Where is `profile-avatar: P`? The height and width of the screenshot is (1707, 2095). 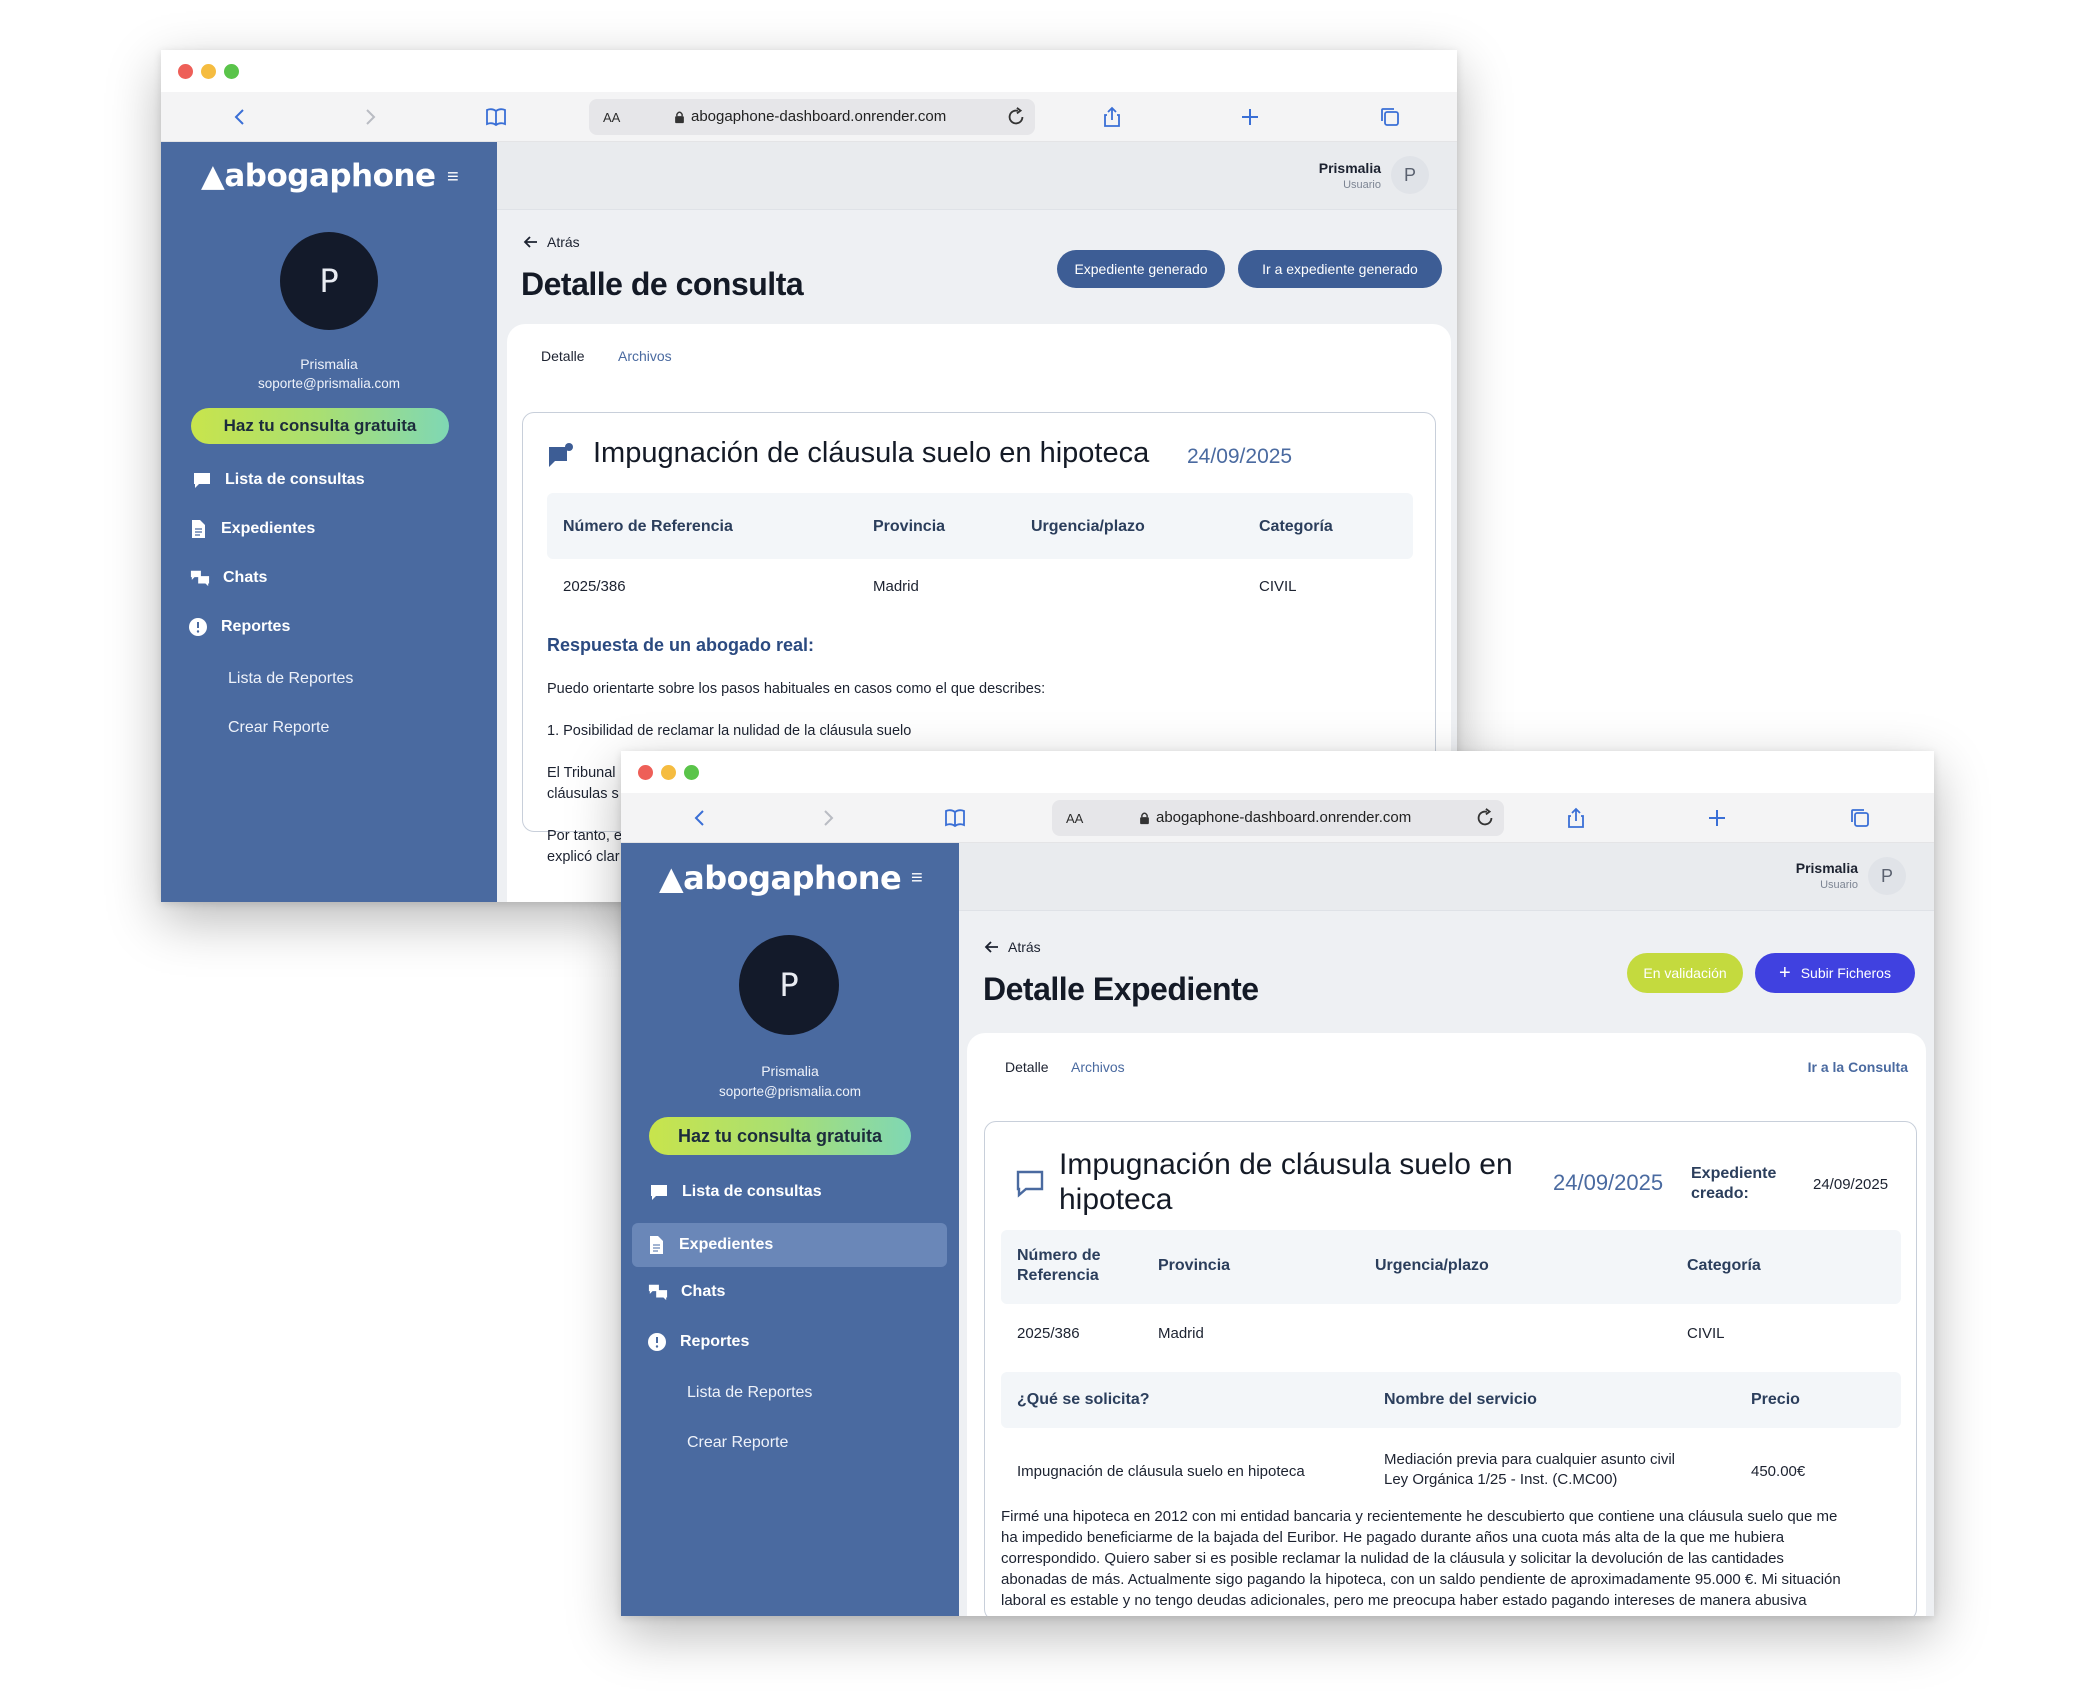
profile-avatar: P is located at coordinates (789, 985).